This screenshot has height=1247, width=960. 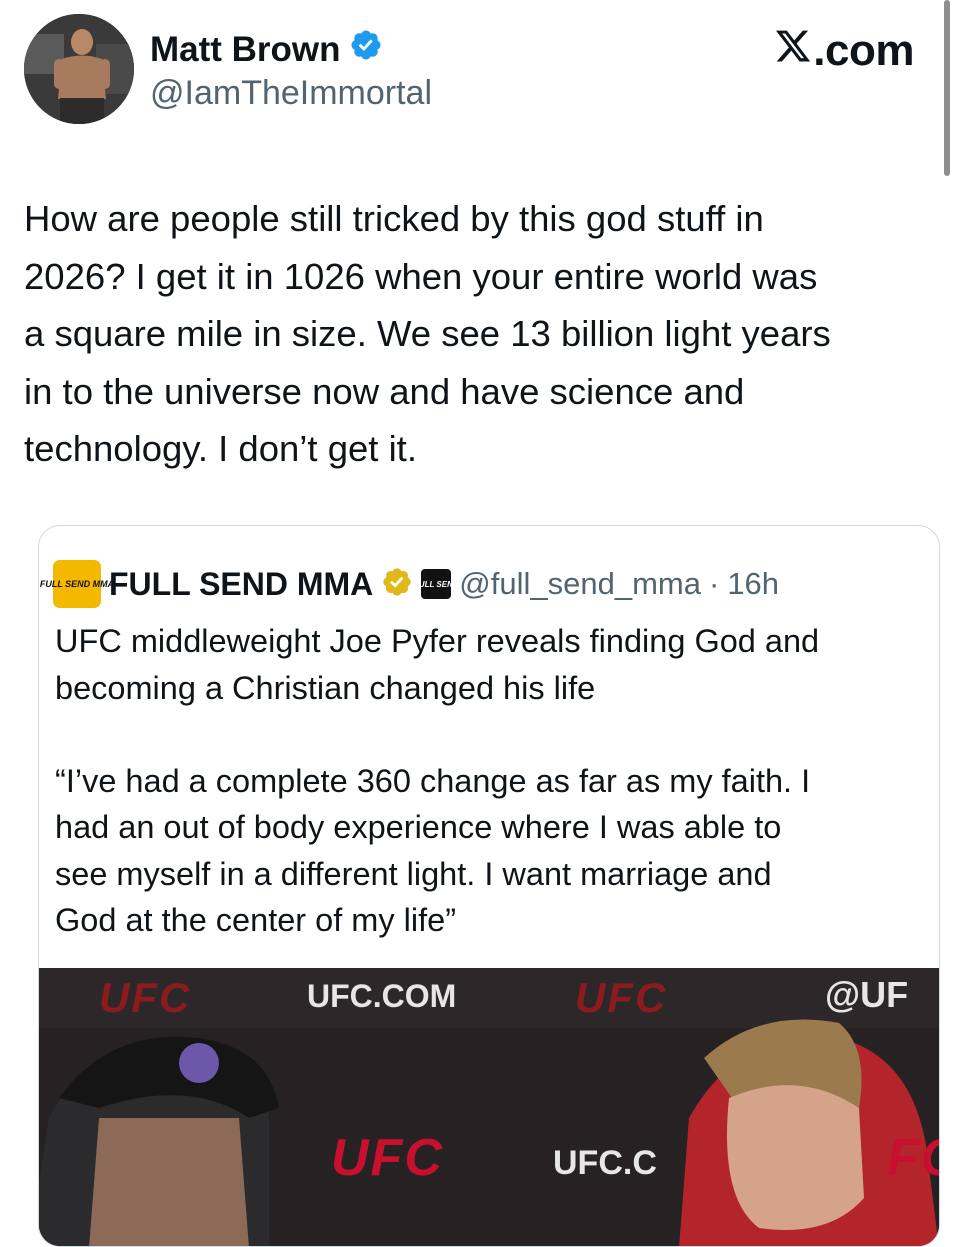 I want to click on author-handle: @IamTheImmortal, so click(x=291, y=93).